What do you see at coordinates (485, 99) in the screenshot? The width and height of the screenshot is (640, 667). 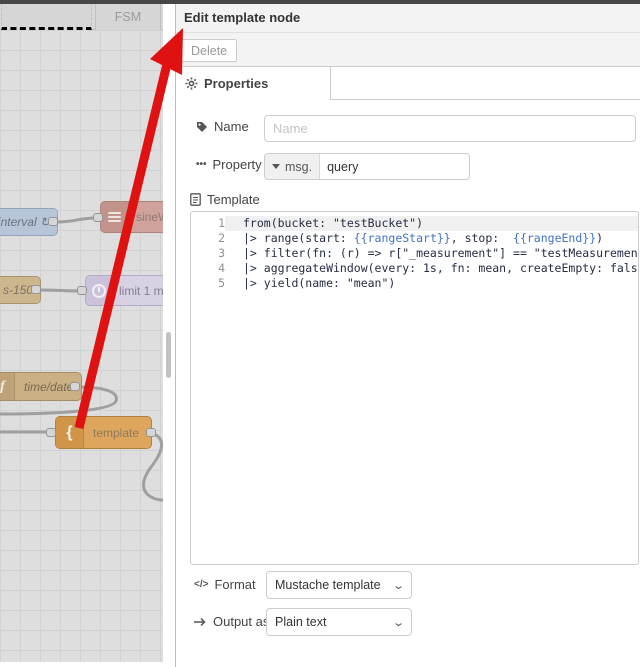 I see `tab-row-border` at bounding box center [485, 99].